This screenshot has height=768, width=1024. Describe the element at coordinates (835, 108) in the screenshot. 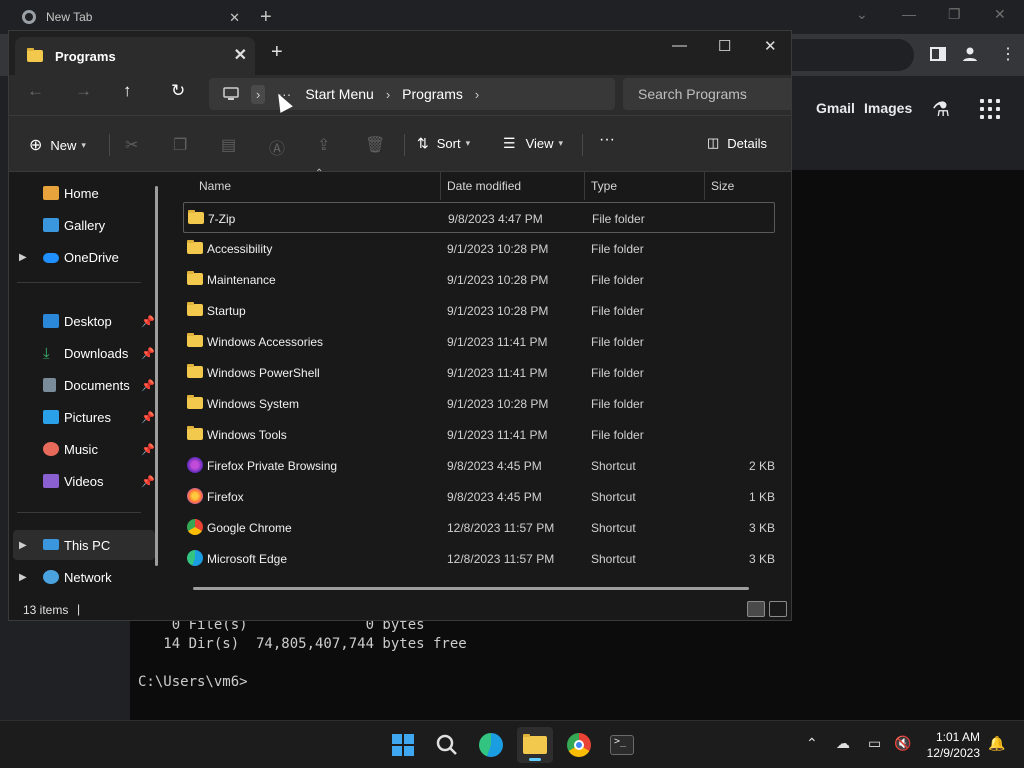

I see `gmail-link: Gmail` at that location.